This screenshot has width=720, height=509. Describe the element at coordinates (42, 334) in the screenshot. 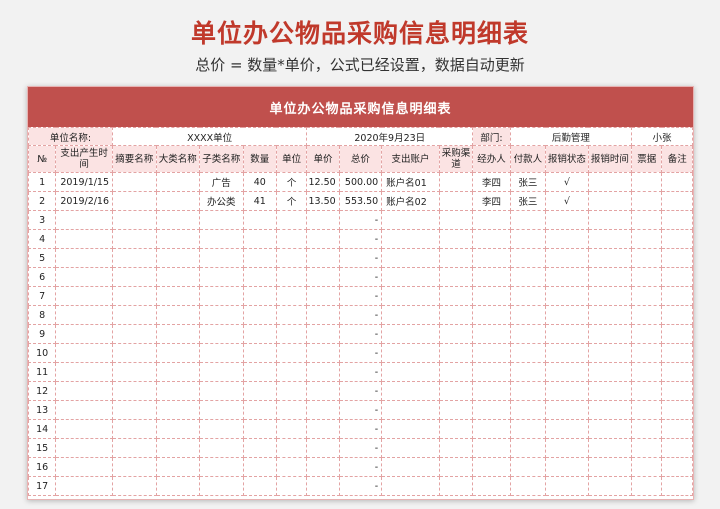

I see `cell-no: 9` at that location.